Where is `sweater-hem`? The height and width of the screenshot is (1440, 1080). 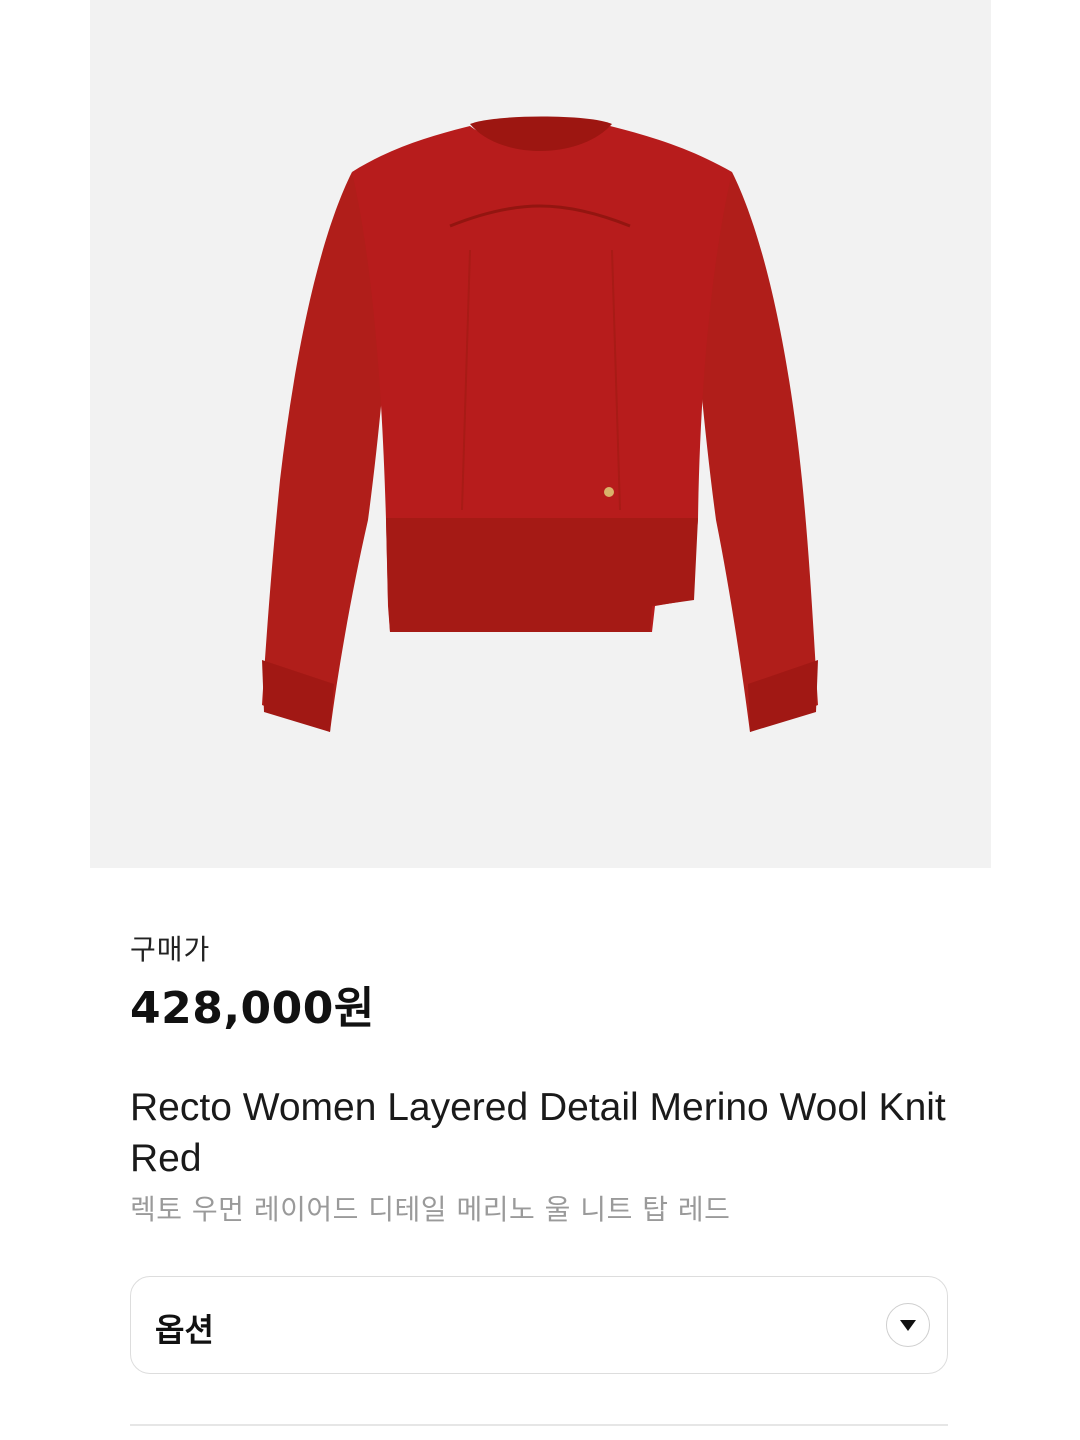 sweater-hem is located at coordinates (542, 575).